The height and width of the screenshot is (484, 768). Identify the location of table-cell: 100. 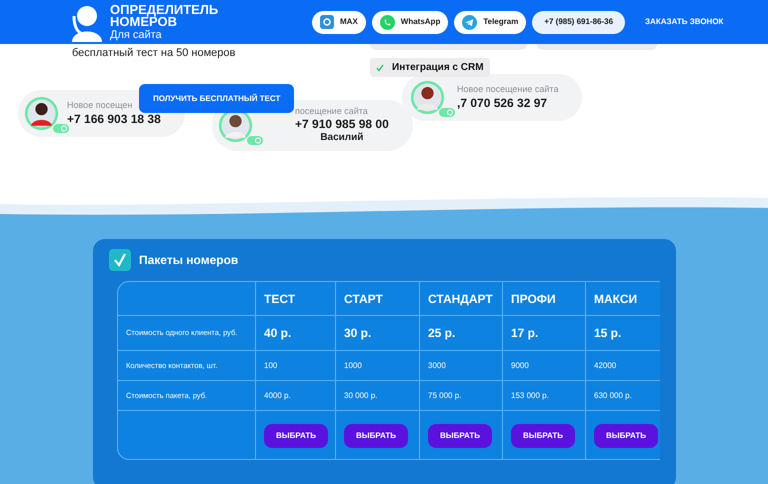
(295, 366).